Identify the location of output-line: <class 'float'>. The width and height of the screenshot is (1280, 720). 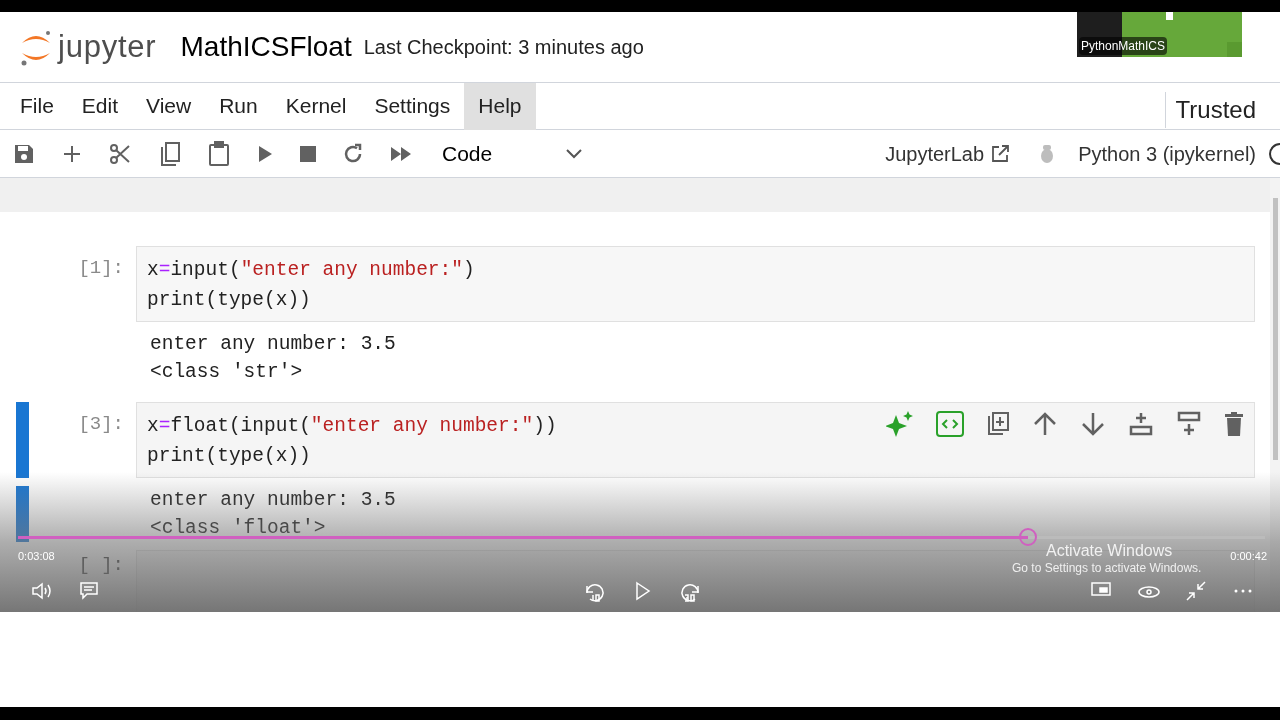
(238, 528).